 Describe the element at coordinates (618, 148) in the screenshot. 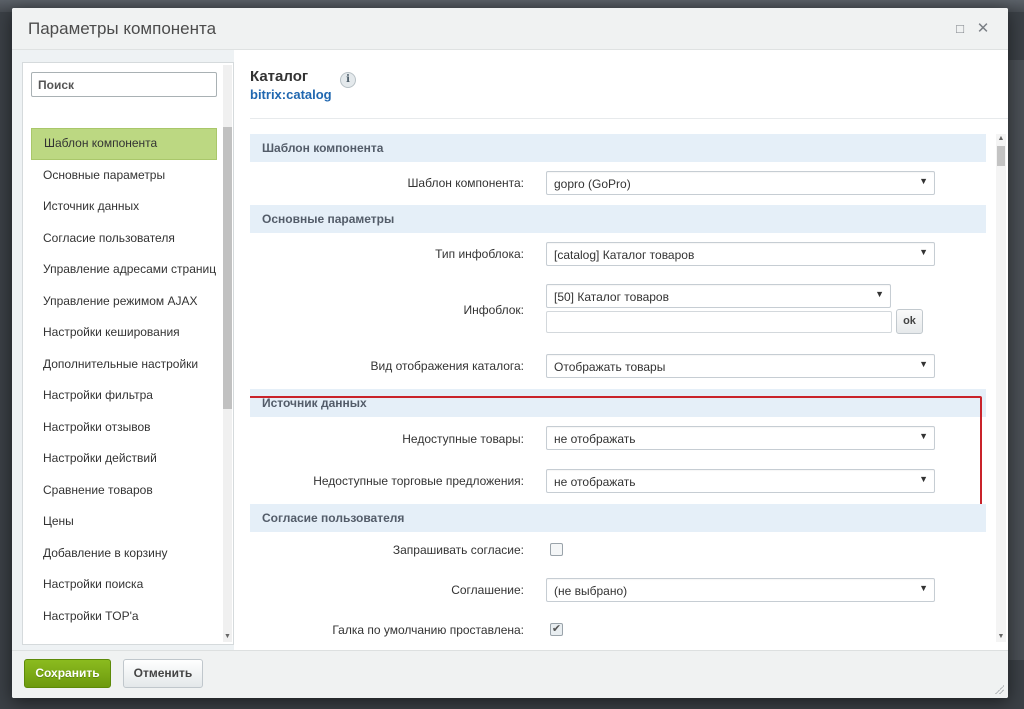

I see `section-template-heading: Шаблон компонента` at that location.